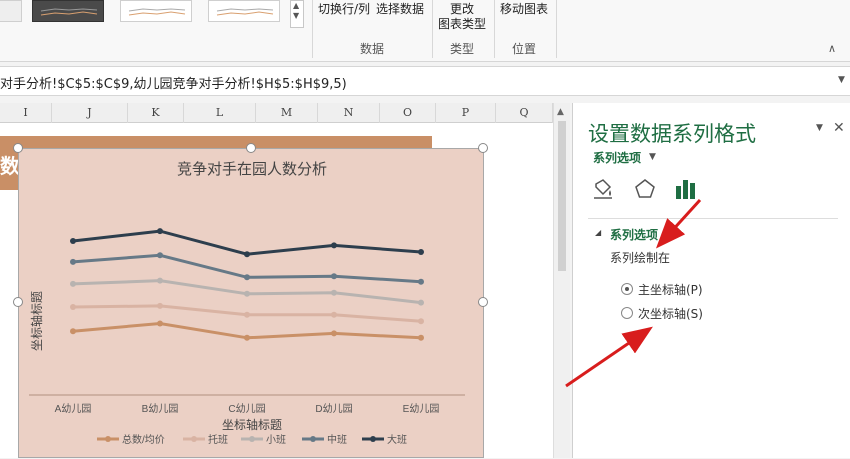 Image resolution: width=850 pixels, height=459 pixels. What do you see at coordinates (90, 113) in the screenshot?
I see `column-header: J` at bounding box center [90, 113].